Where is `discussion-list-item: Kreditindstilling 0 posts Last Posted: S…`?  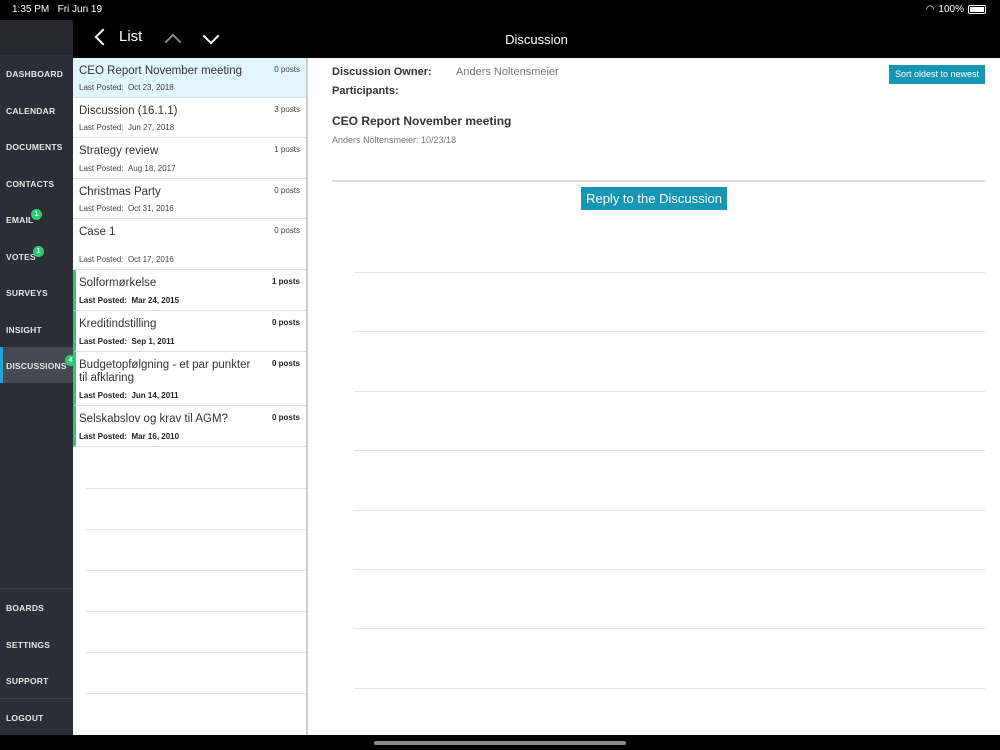 discussion-list-item: Kreditindstilling 0 posts Last Posted: S… is located at coordinates (189, 331).